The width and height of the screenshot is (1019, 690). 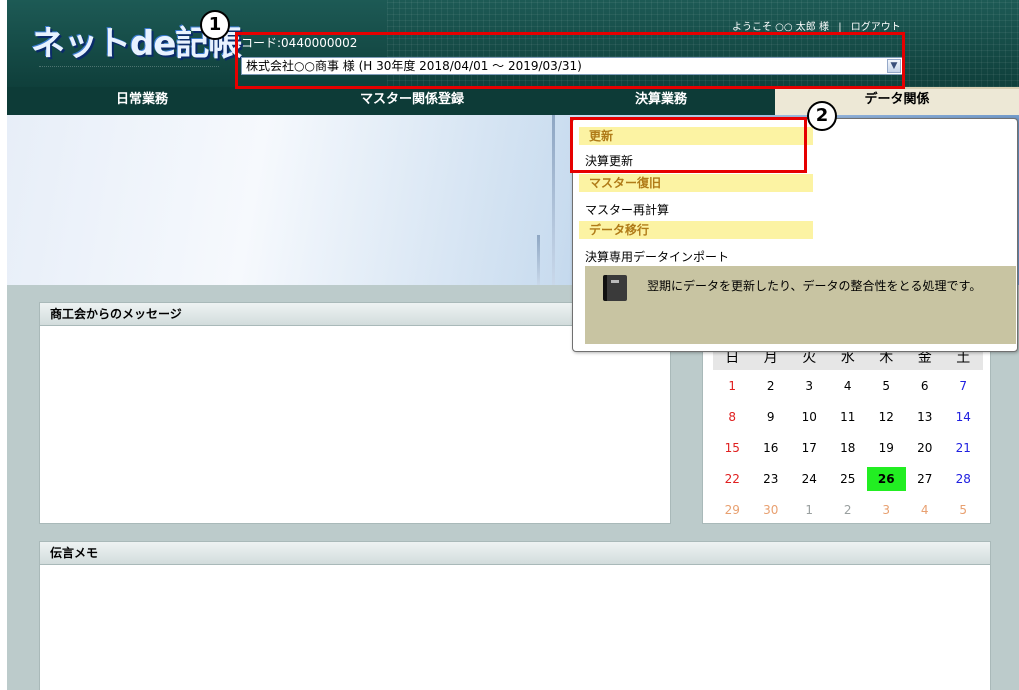 What do you see at coordinates (570, 60) in the screenshot?
I see `highlight-box-company-select` at bounding box center [570, 60].